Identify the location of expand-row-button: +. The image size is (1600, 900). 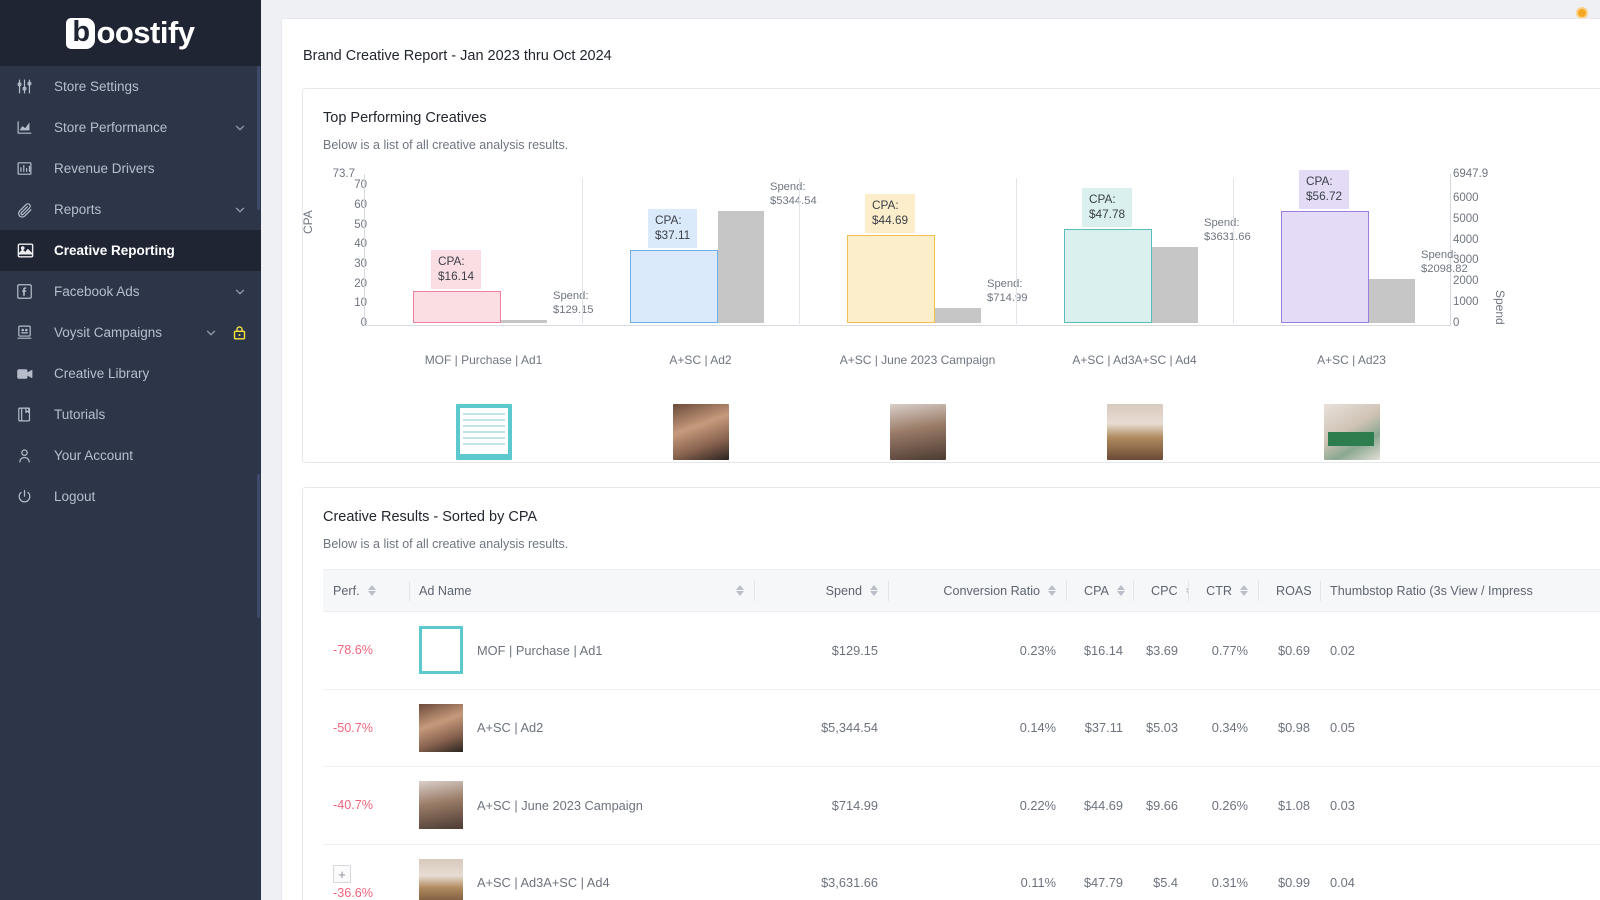
(342, 874).